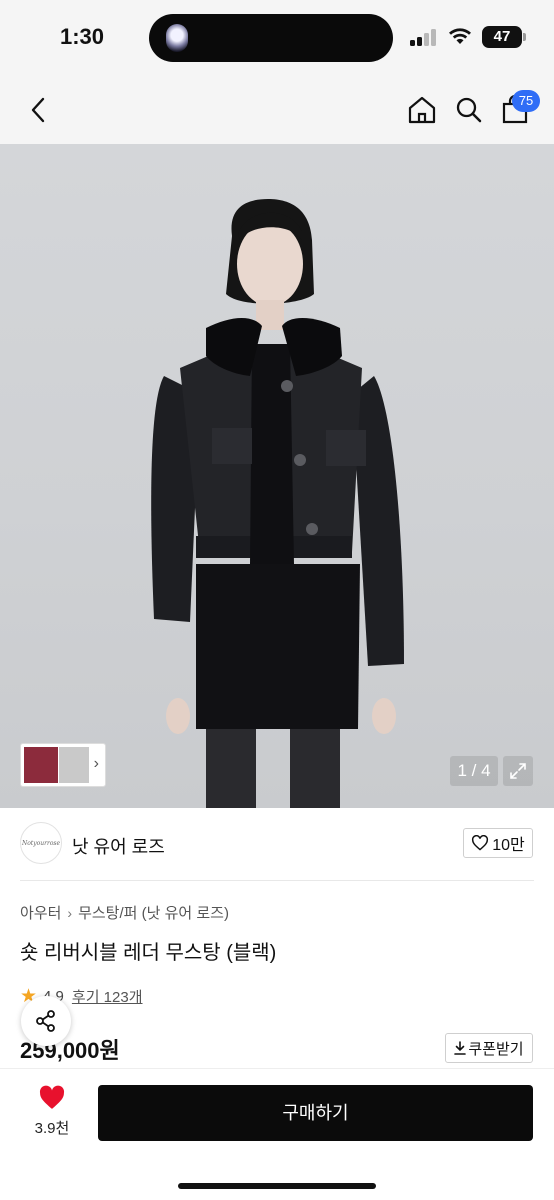 The height and width of the screenshot is (1200, 554). Describe the element at coordinates (315, 1113) in the screenshot. I see `buy-button: 구매하기` at that location.